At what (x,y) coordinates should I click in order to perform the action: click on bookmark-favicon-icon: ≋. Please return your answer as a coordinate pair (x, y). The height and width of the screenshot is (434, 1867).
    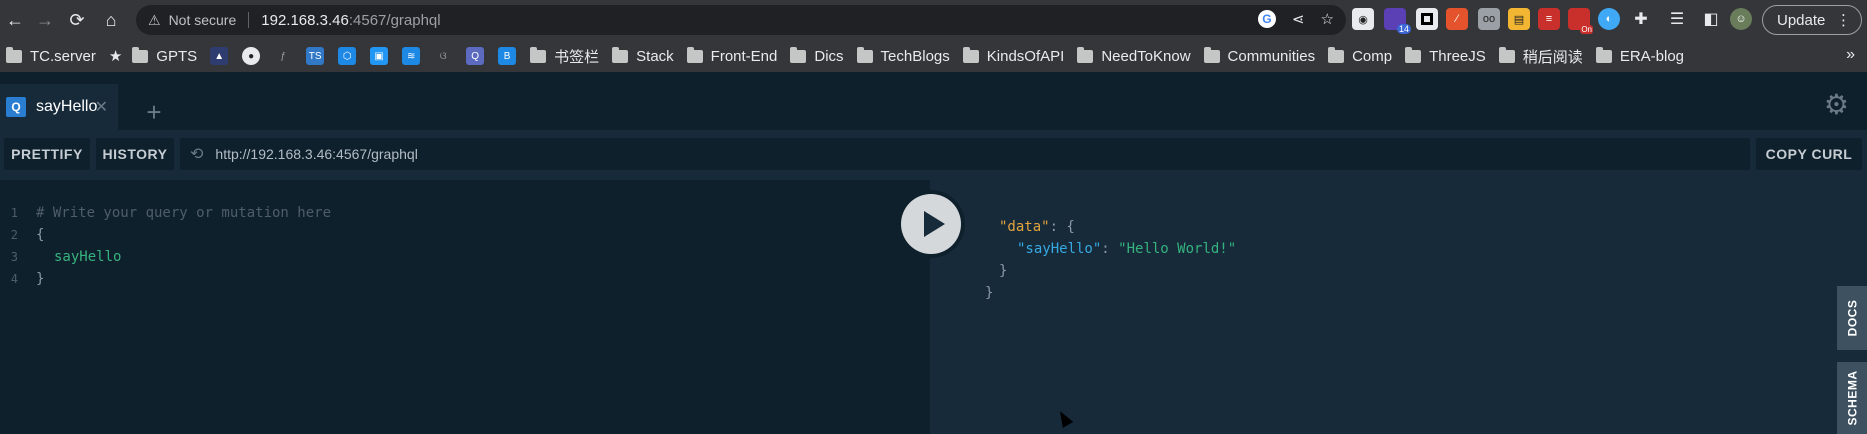
    Looking at the image, I should click on (411, 56).